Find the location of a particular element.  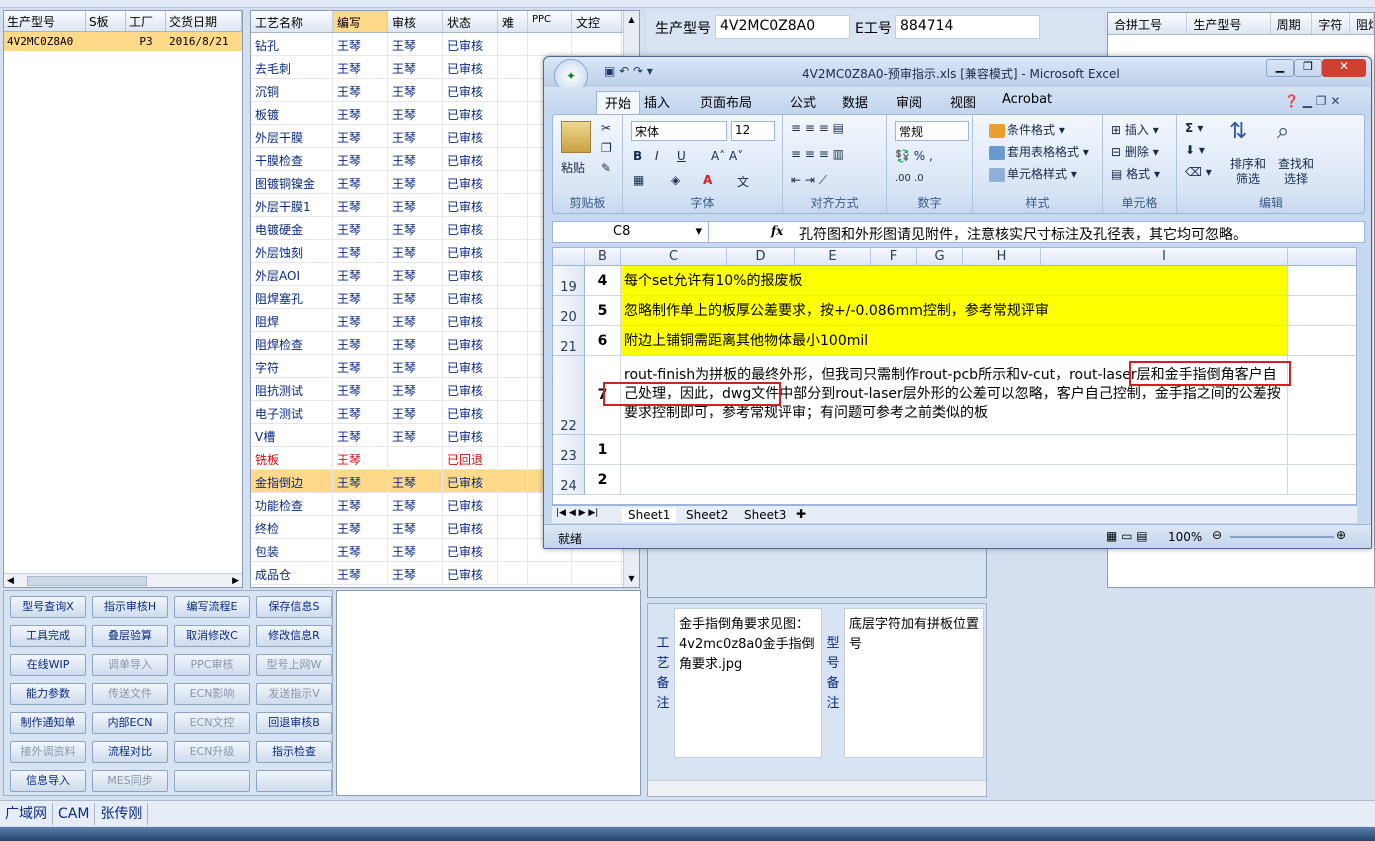

insert-cells-button: ⊞ 插入 ▾ is located at coordinates (1135, 129).